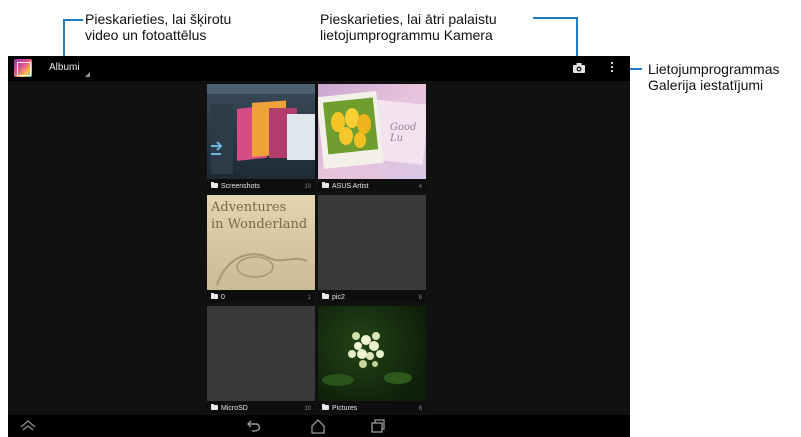 This screenshot has height=437, width=801. I want to click on album-name: 0, so click(223, 297).